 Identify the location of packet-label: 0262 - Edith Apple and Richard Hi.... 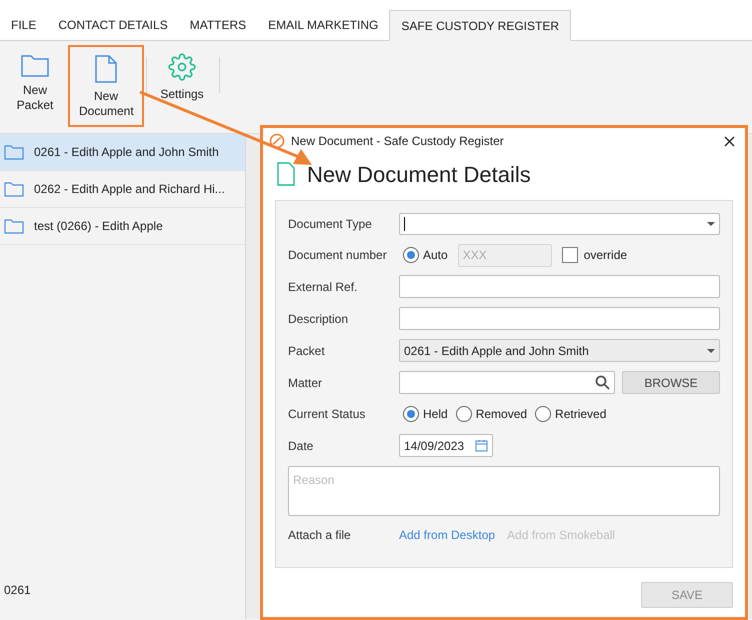
(129, 189).